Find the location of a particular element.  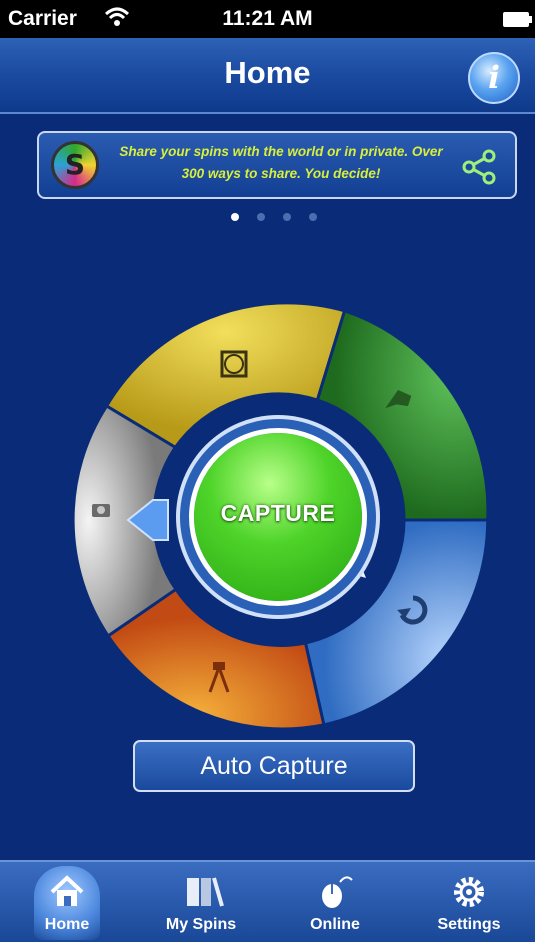

tab-online: Online is located at coordinates (335, 902).